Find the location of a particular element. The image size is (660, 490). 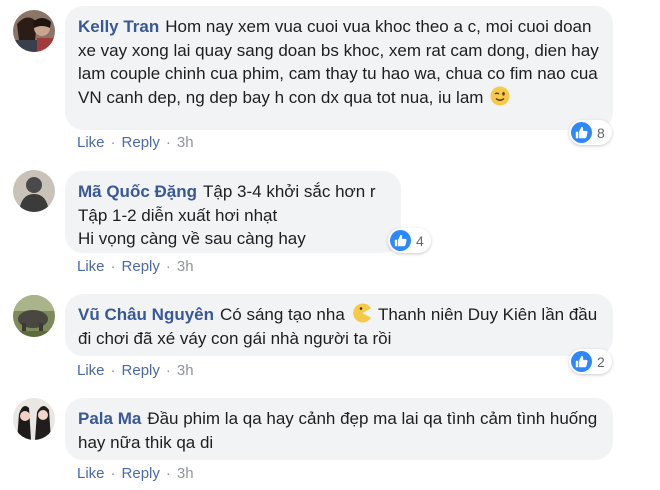

comment-author: Kelly Tran is located at coordinates (118, 26).